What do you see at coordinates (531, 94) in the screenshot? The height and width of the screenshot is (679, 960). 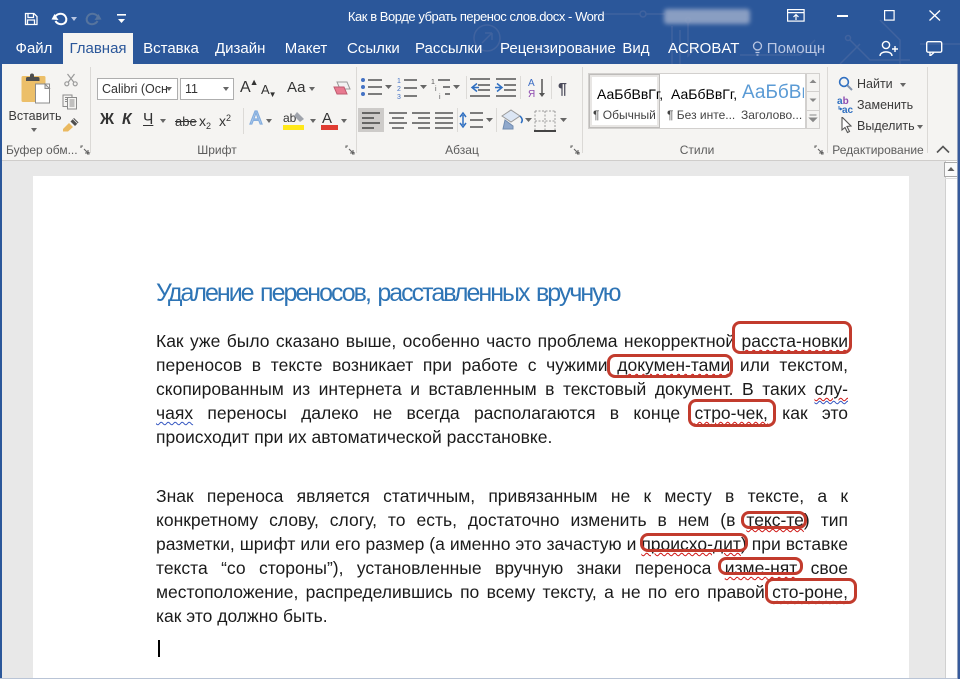 I see `svg-text: Я` at bounding box center [531, 94].